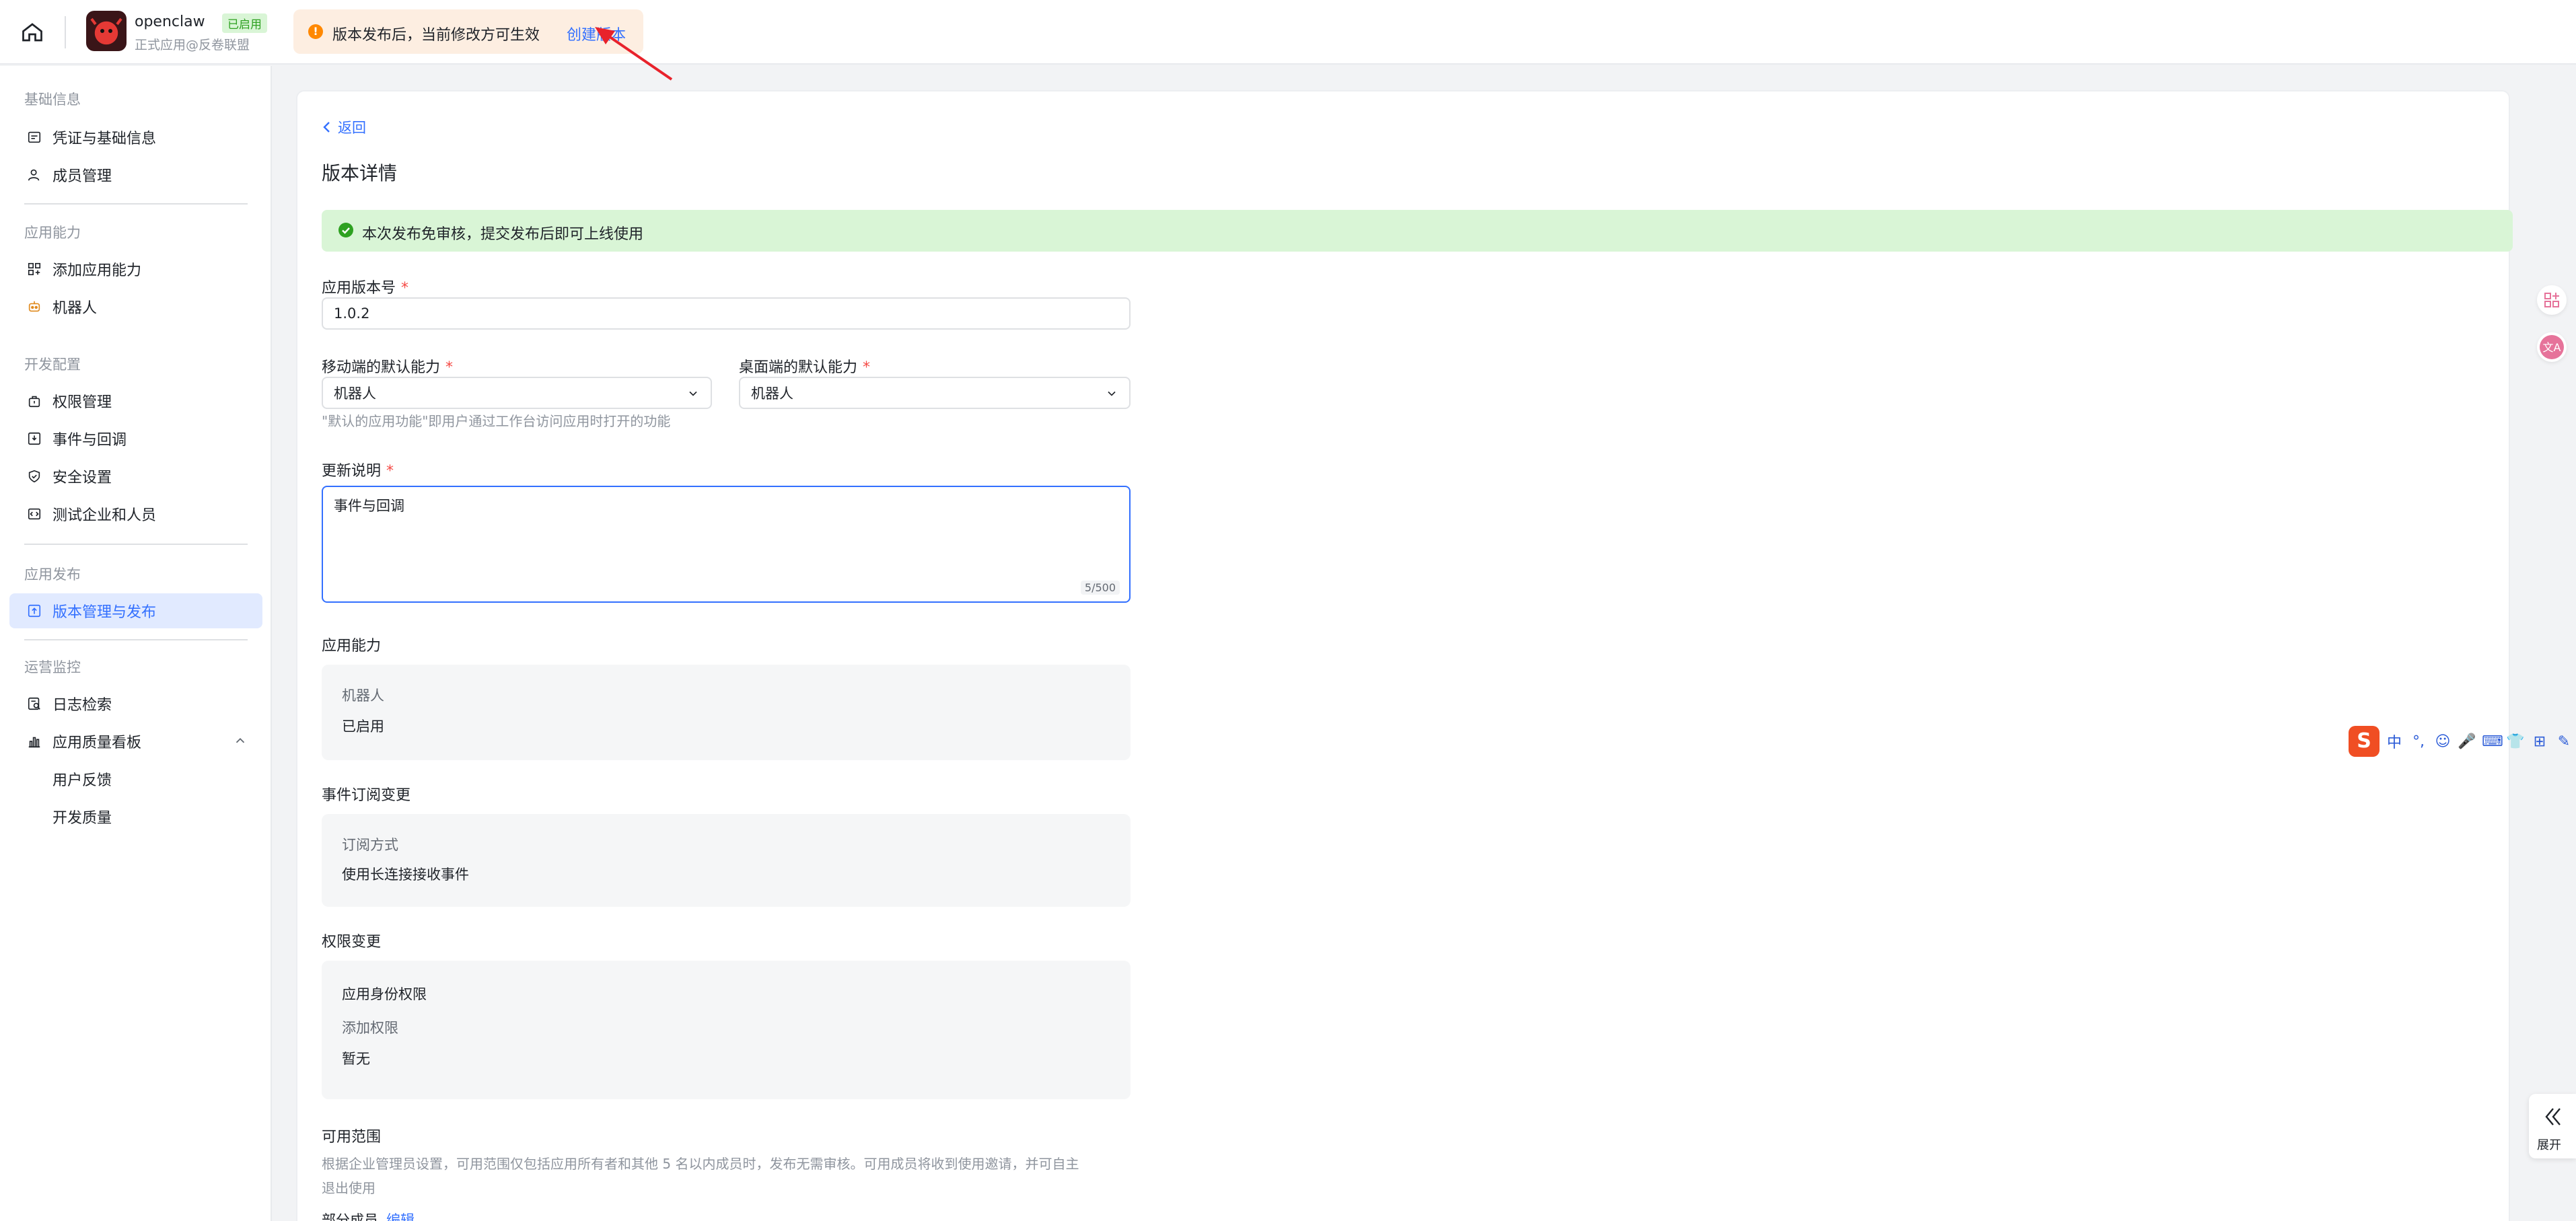  Describe the element at coordinates (2552, 300) in the screenshot. I see `grid-plus-icon` at that location.